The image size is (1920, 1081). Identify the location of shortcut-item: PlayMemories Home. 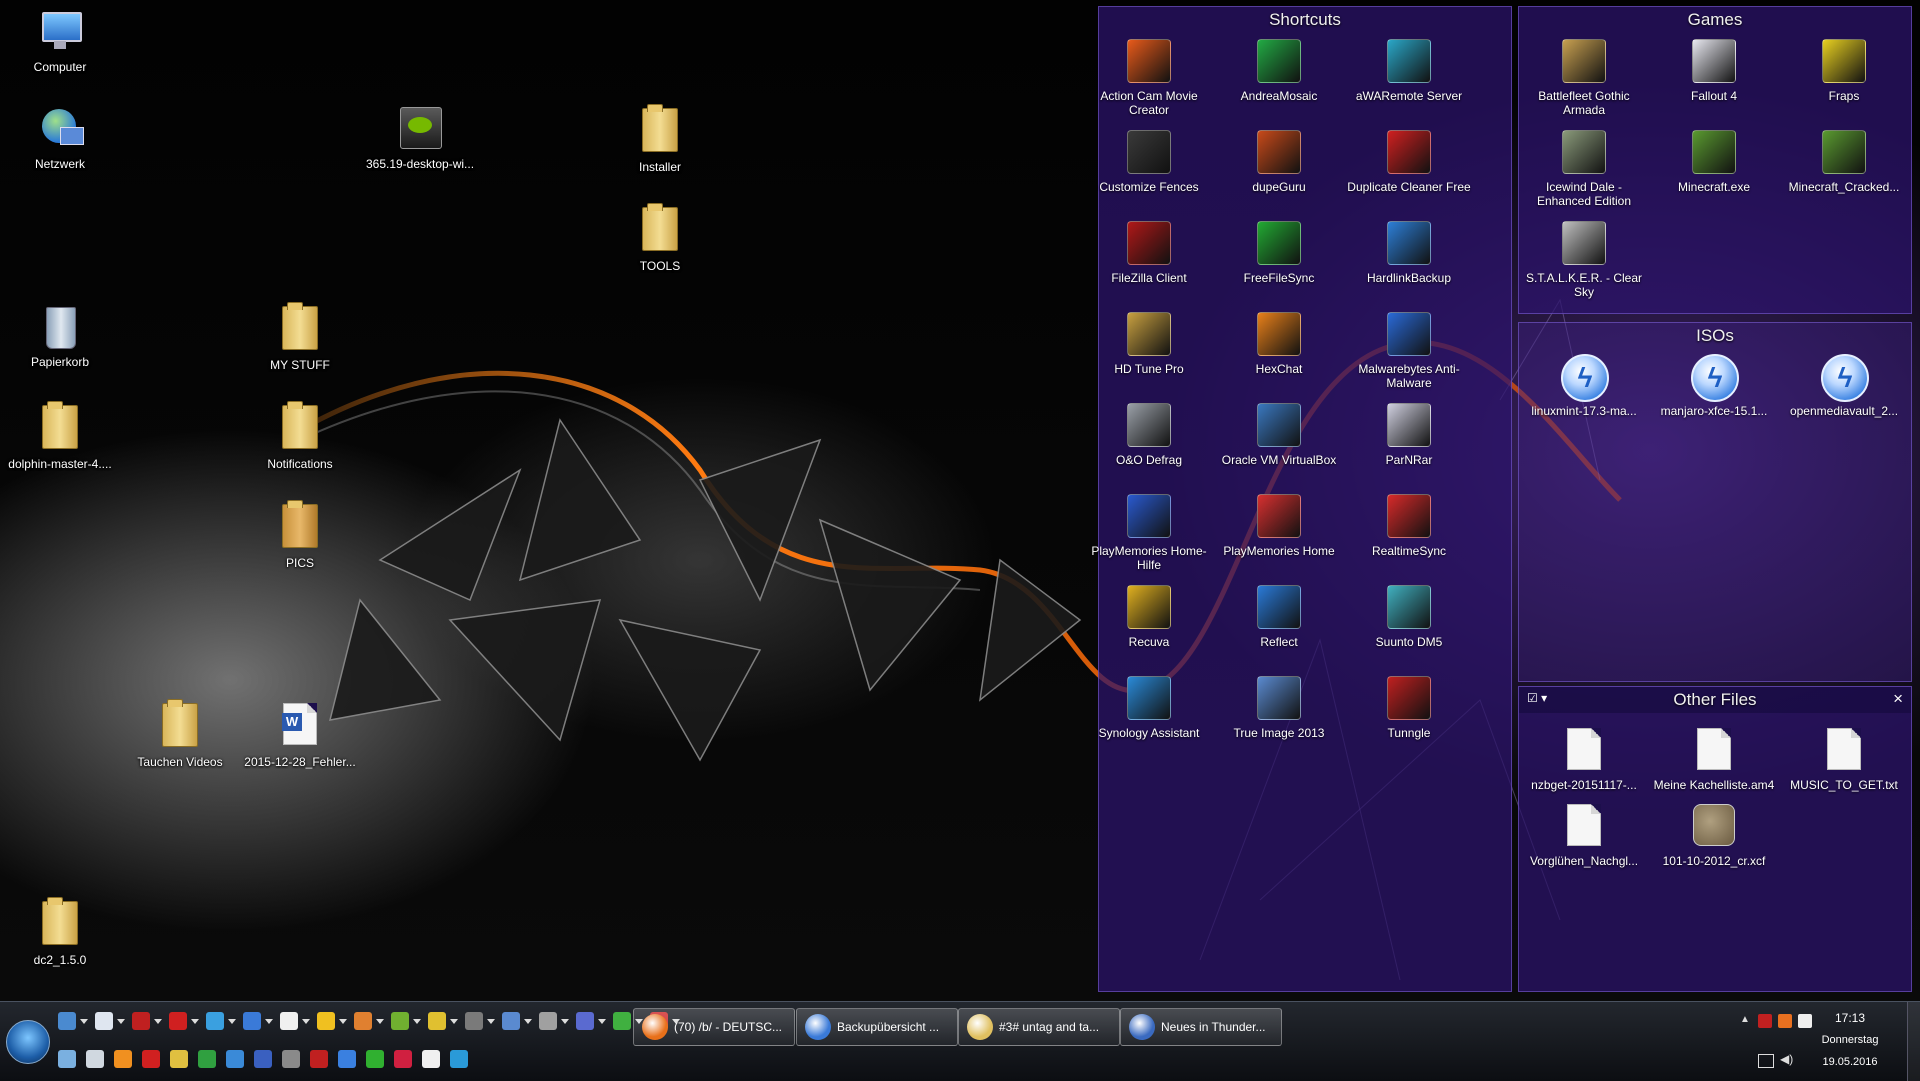
(1279, 525).